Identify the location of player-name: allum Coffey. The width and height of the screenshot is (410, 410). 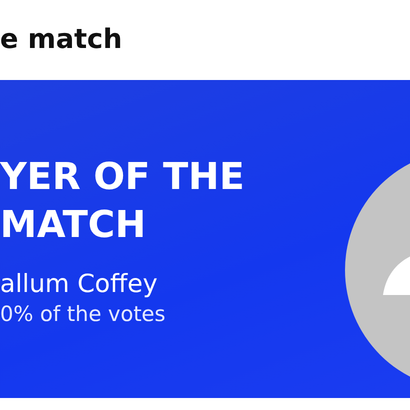
(79, 283).